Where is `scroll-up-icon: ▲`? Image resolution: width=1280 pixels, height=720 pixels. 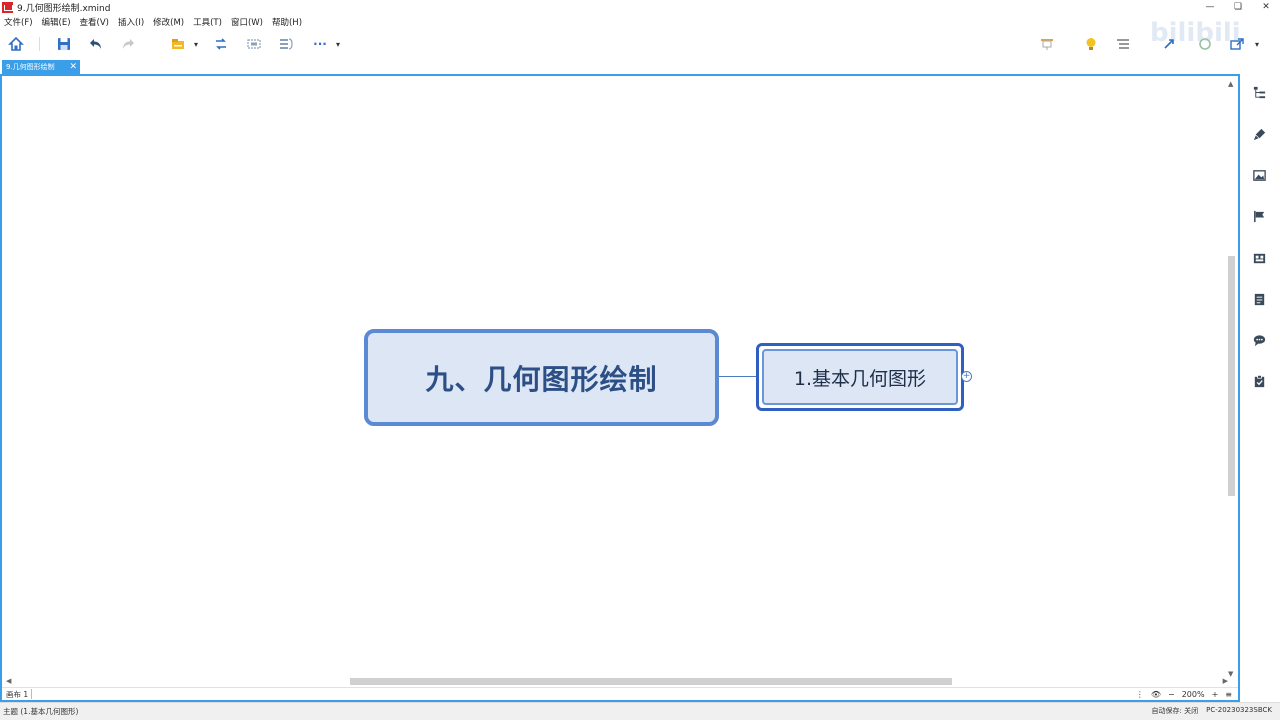 scroll-up-icon: ▲ is located at coordinates (1230, 84).